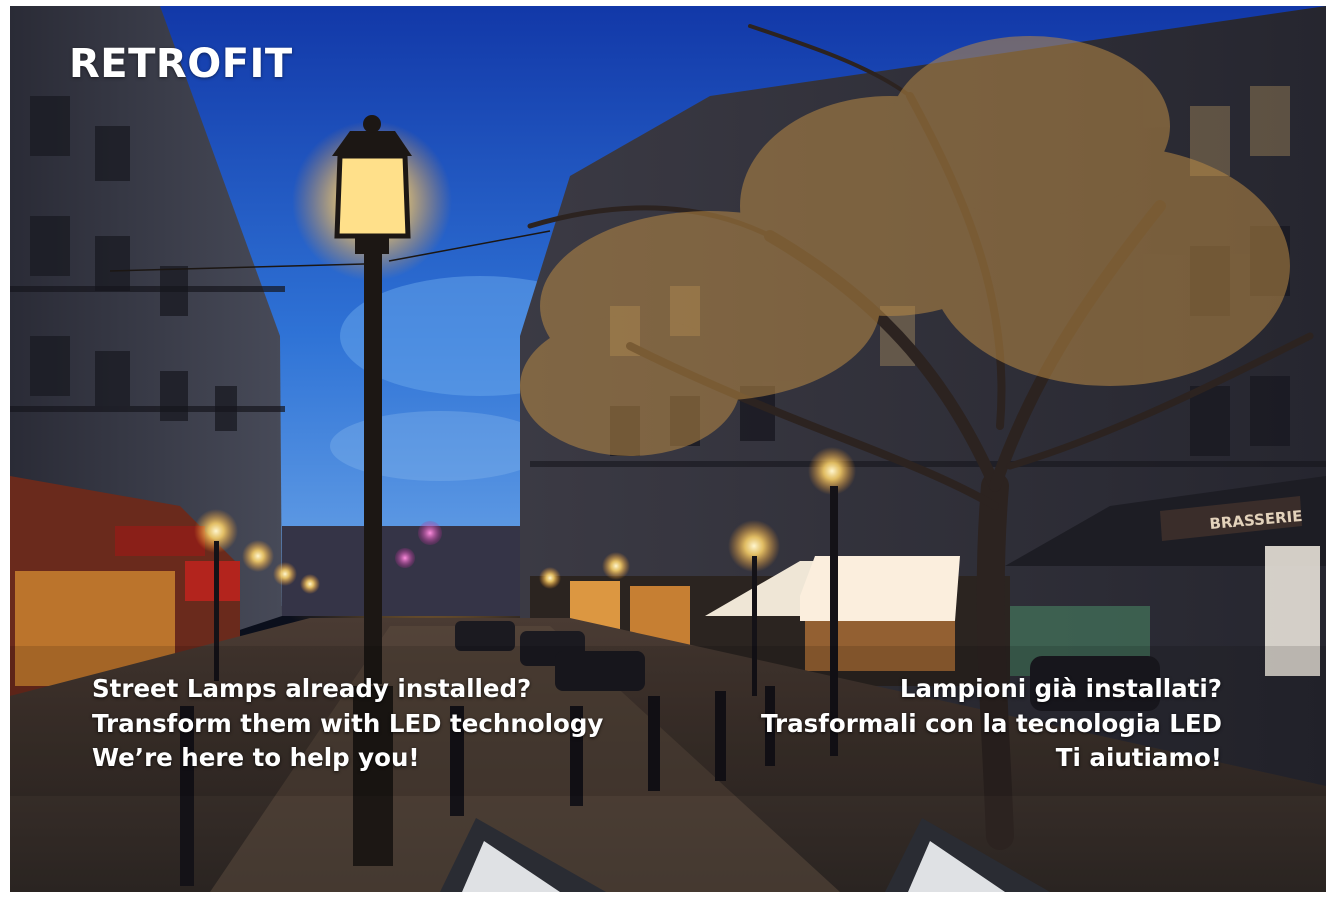 The image size is (1326, 897). I want to click on caption-en-line-2: Transform them with LED technology, so click(348, 723).